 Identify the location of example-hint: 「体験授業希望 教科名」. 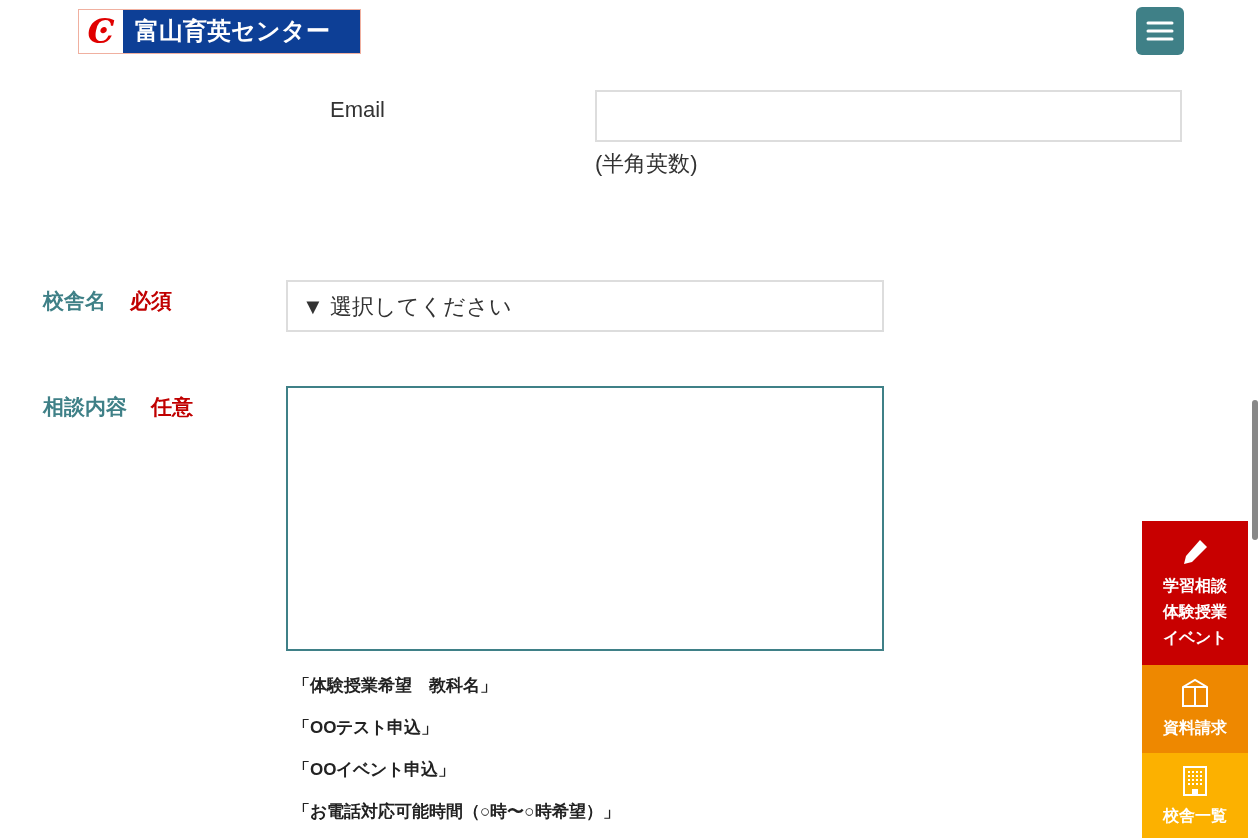
(395, 686).